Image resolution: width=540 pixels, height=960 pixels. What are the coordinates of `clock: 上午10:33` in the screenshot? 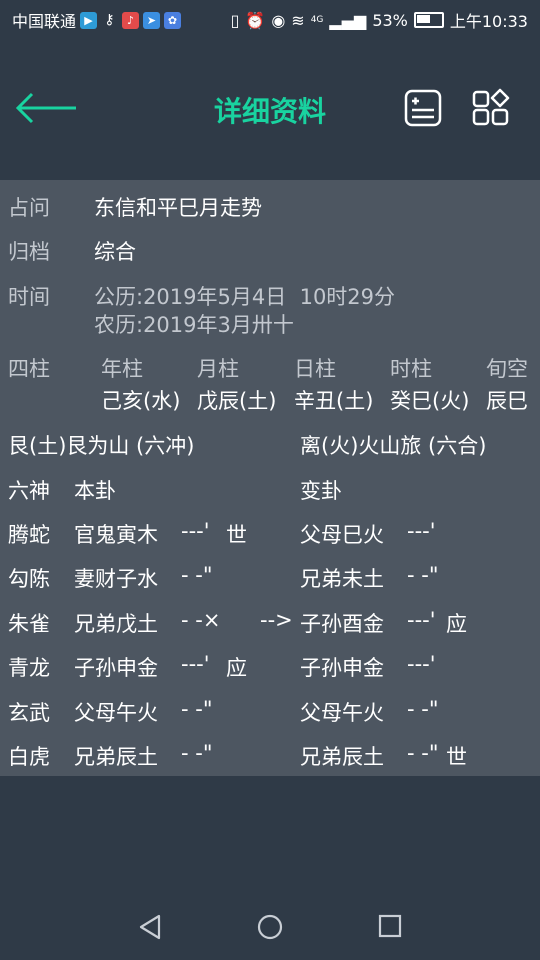 It's located at (488, 21).